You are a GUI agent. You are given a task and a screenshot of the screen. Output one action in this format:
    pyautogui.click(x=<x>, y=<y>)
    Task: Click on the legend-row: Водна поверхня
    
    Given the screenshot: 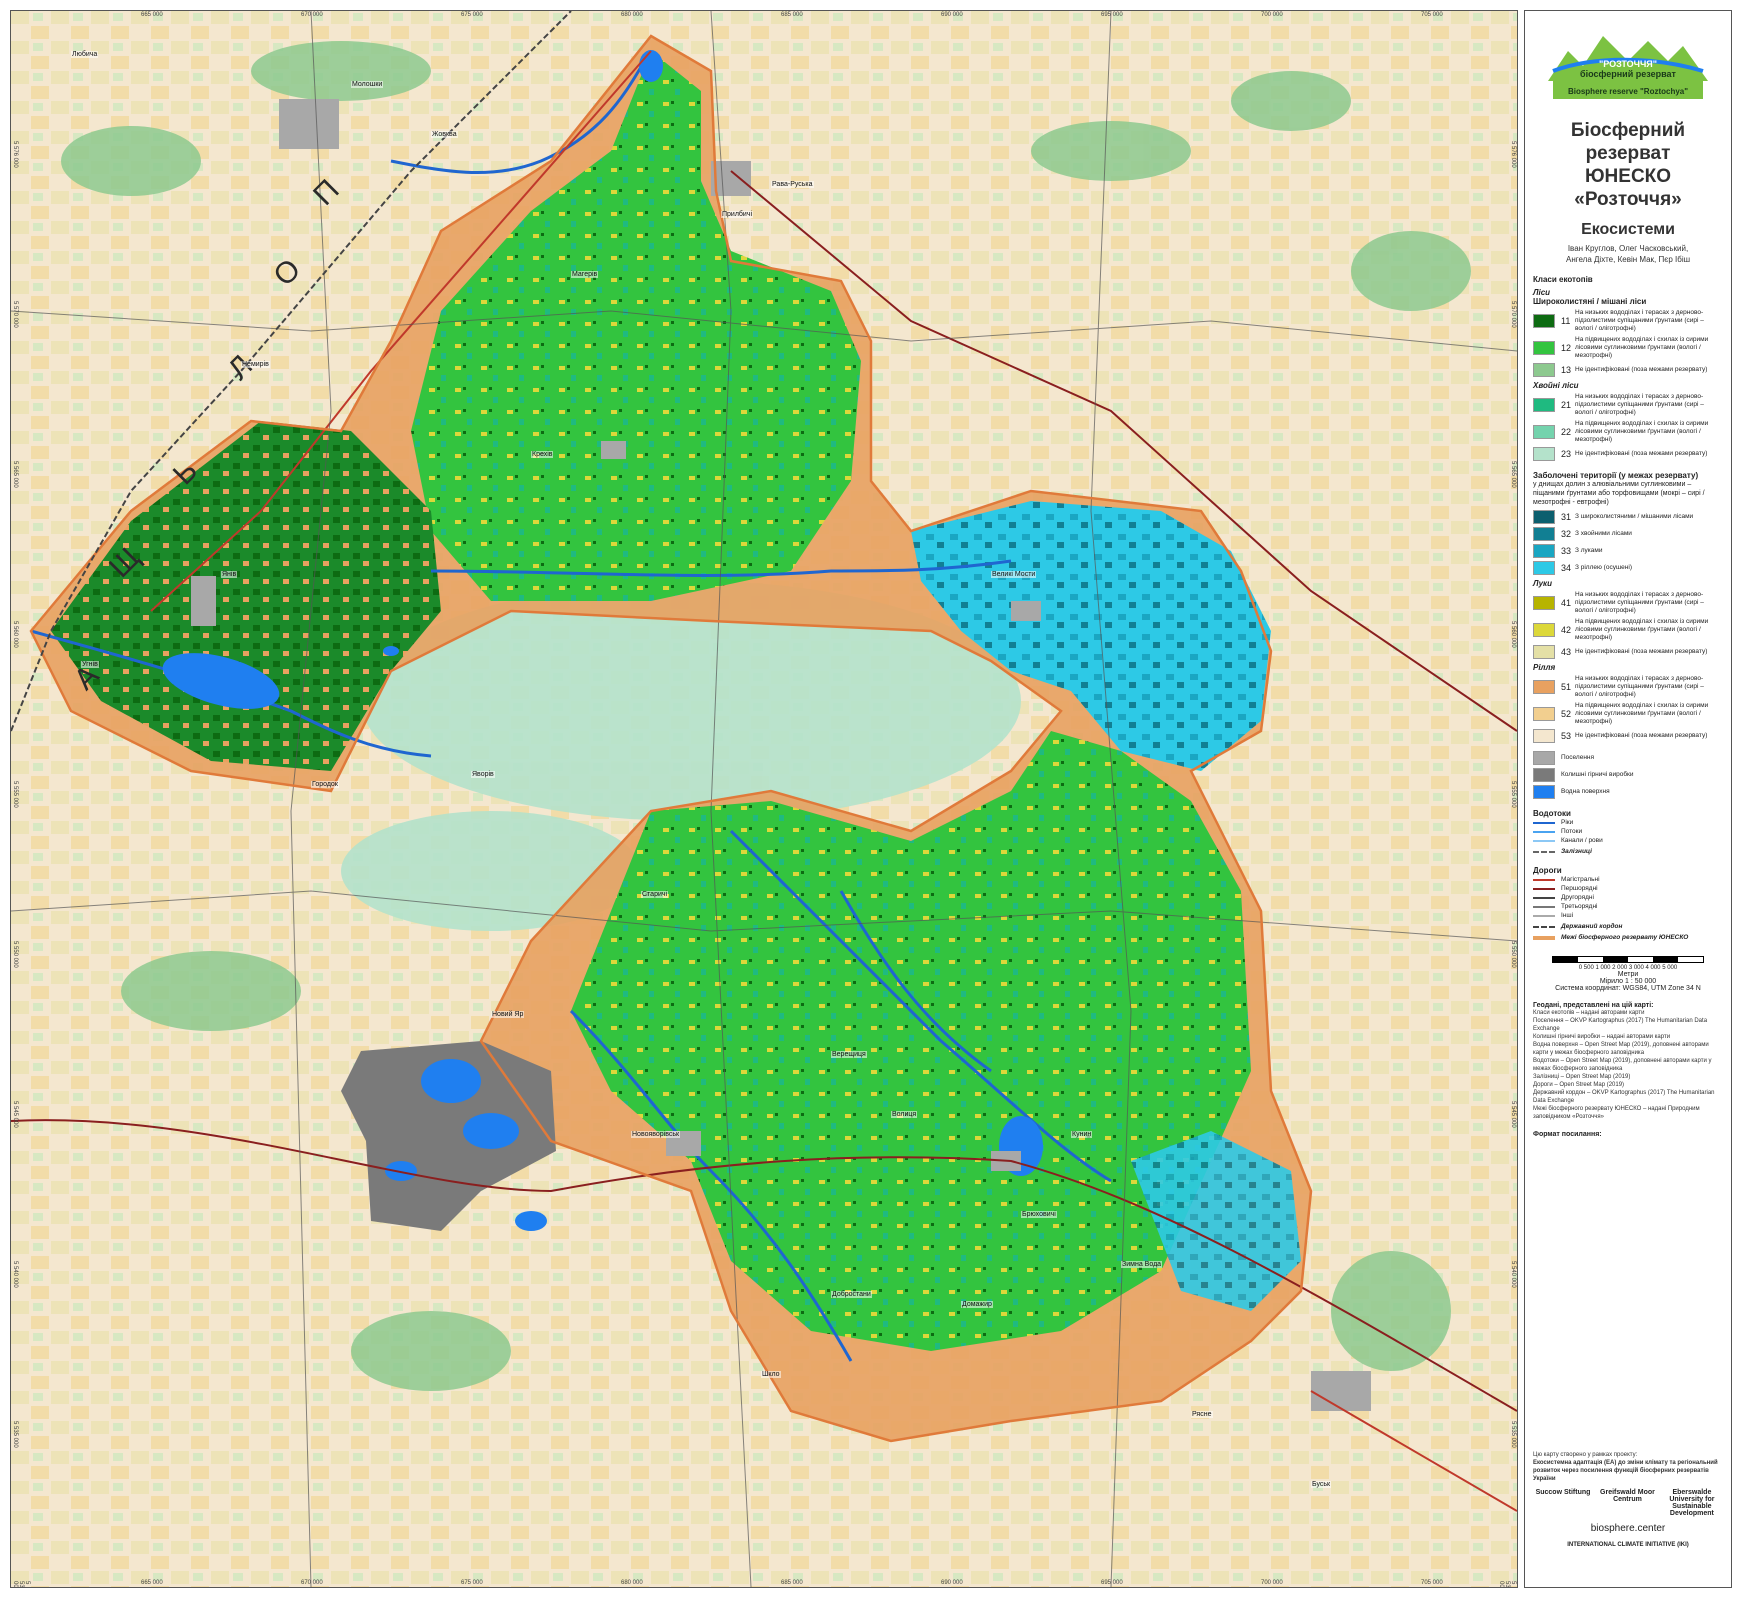 What is the action you would take?
    pyautogui.click(x=1628, y=792)
    